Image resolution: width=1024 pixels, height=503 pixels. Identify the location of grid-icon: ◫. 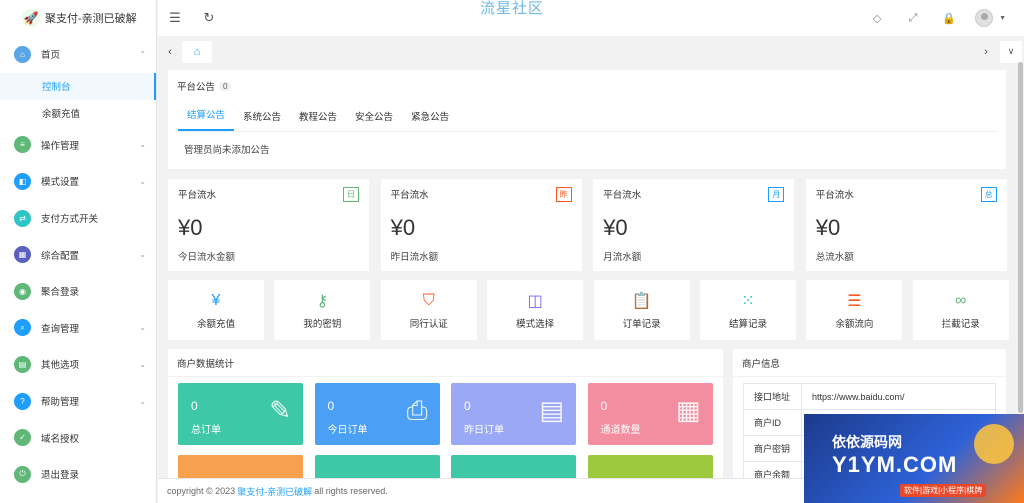
(535, 301).